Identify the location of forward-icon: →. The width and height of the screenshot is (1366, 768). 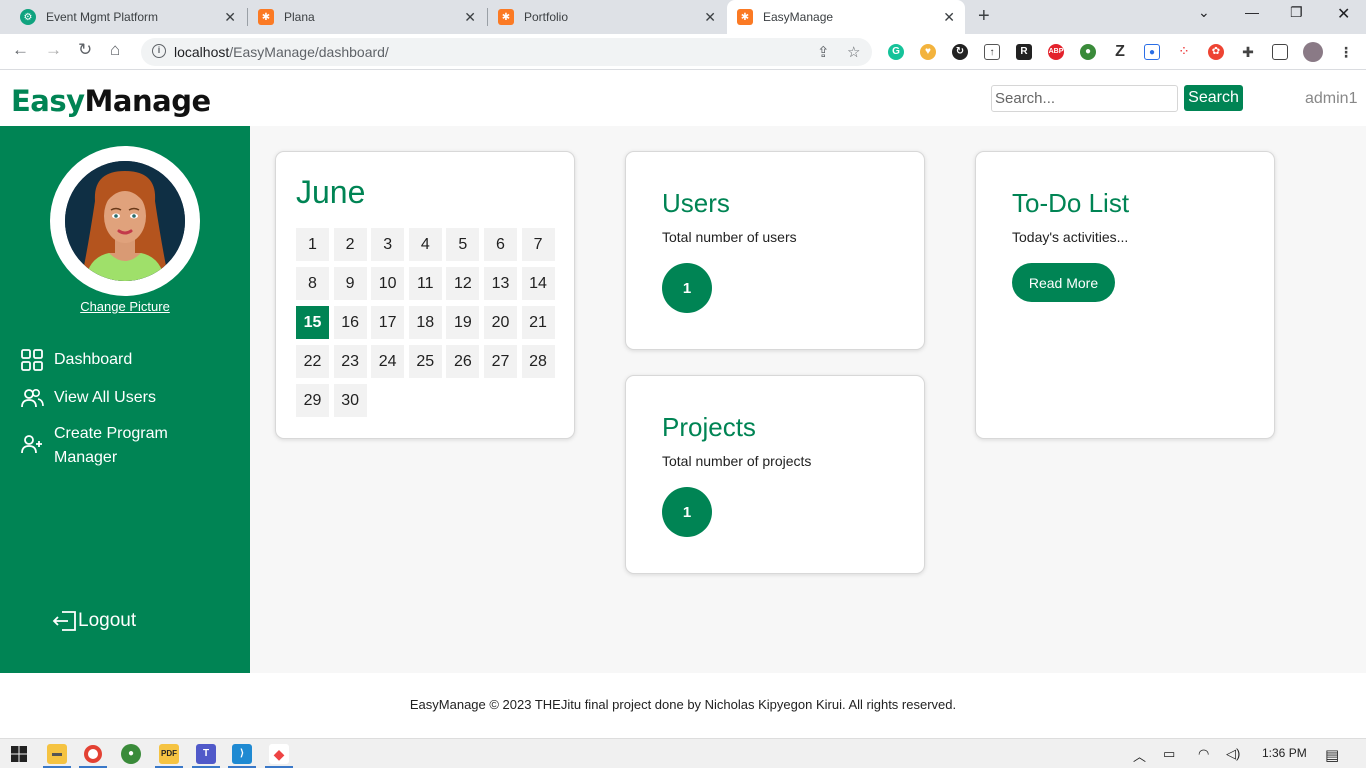
(53, 50).